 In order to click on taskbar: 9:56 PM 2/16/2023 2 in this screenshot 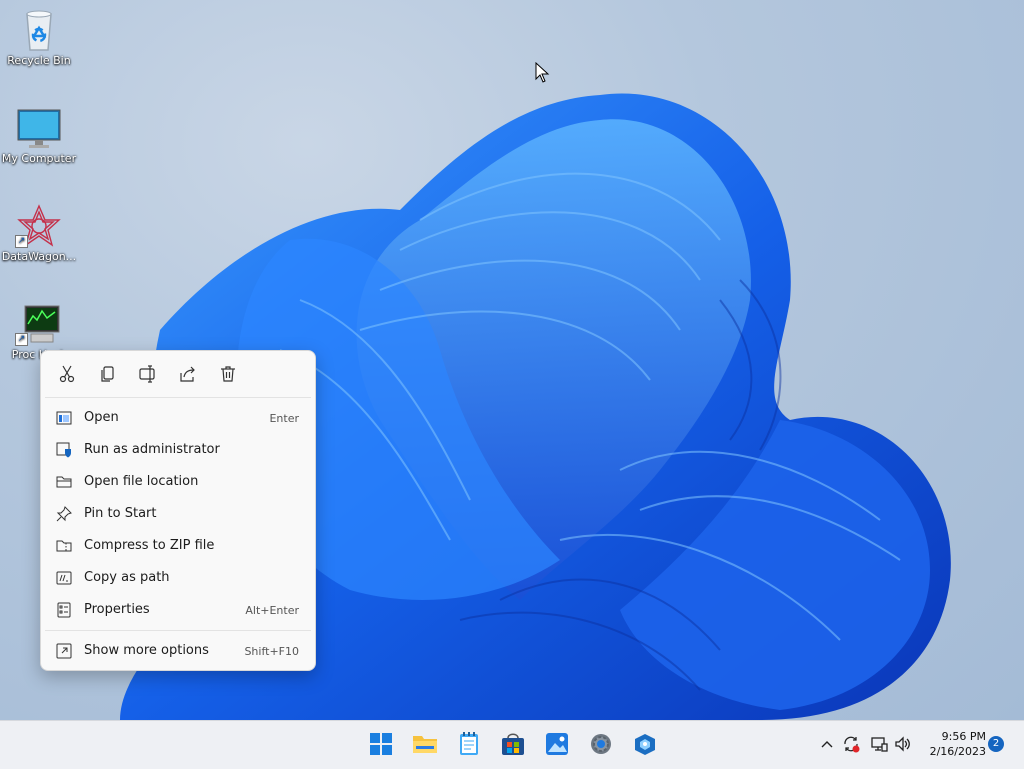, I will do `click(512, 744)`.